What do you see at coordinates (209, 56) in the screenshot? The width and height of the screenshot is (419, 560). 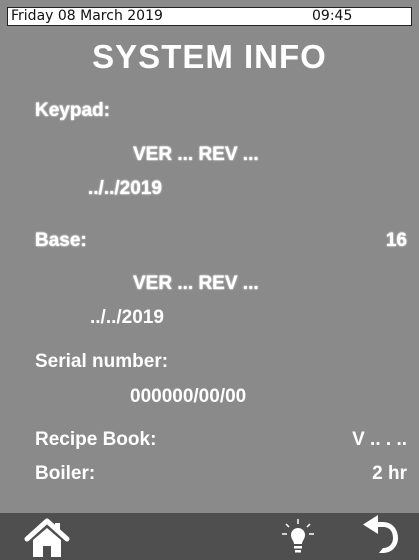 I see `page-title: SYSTEM INFO` at bounding box center [209, 56].